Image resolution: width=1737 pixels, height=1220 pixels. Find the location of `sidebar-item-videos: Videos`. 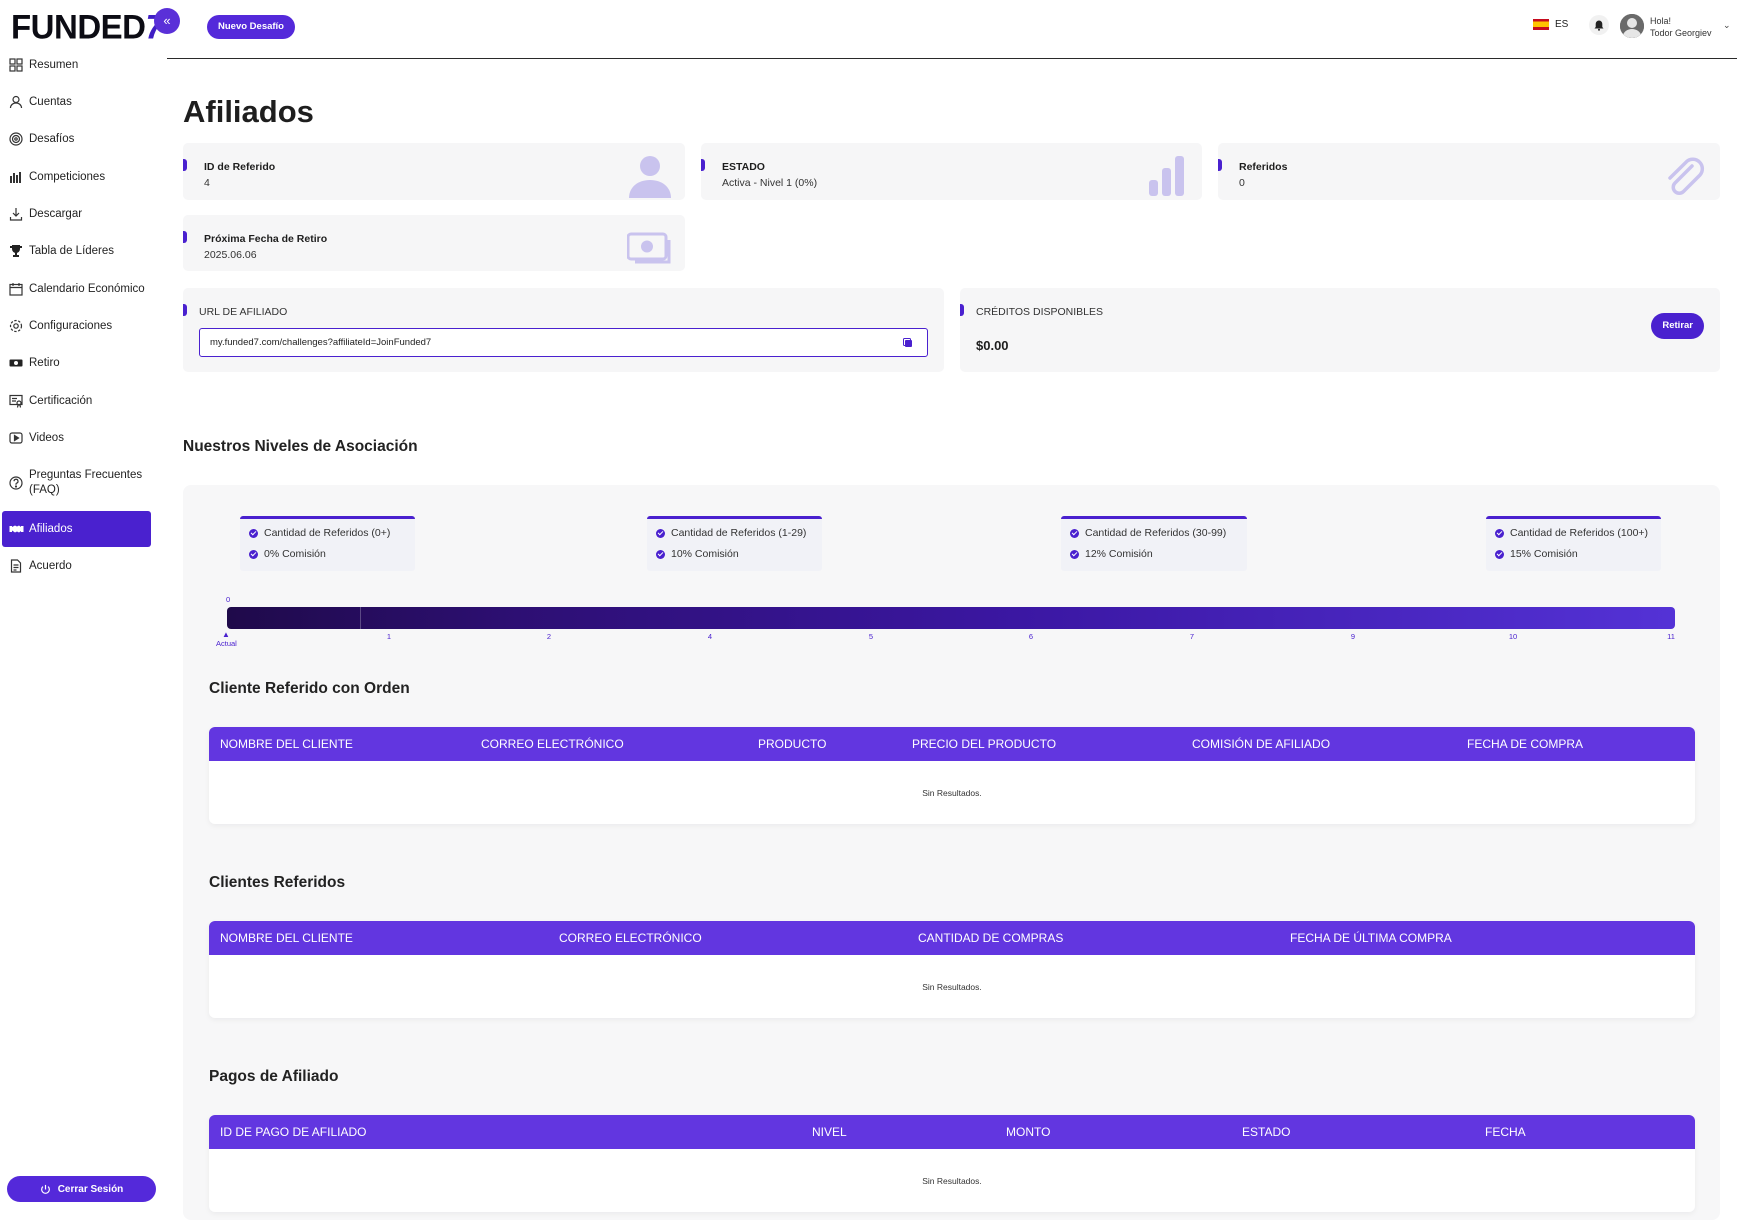

sidebar-item-videos: Videos is located at coordinates (76, 438).